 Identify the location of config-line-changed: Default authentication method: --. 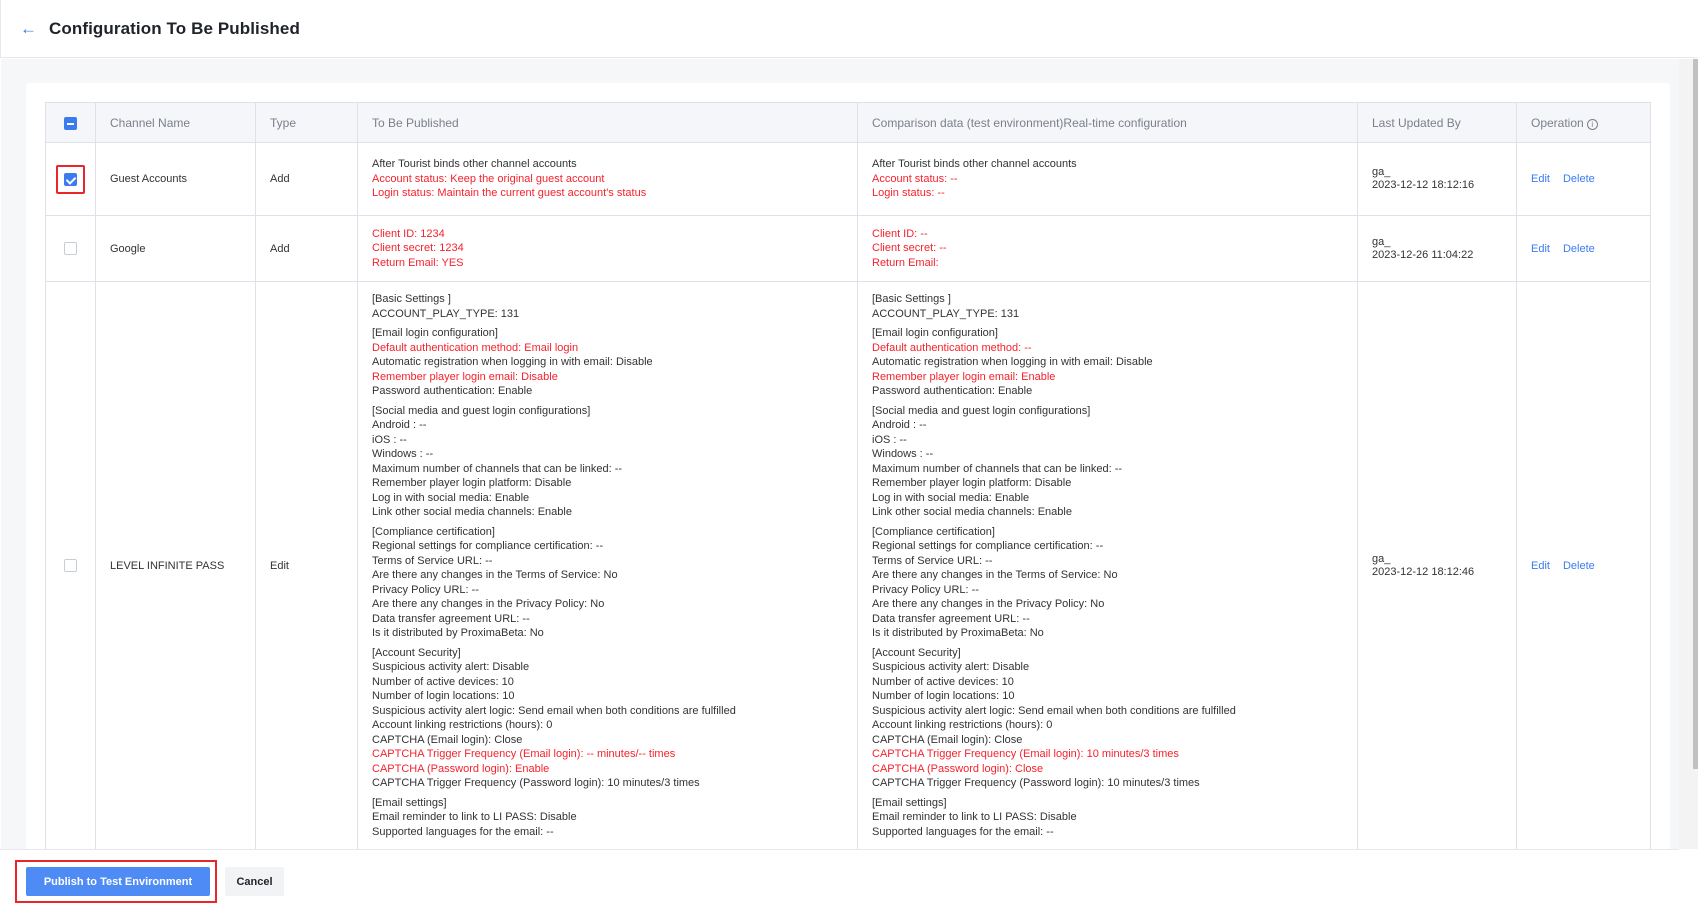
(952, 347).